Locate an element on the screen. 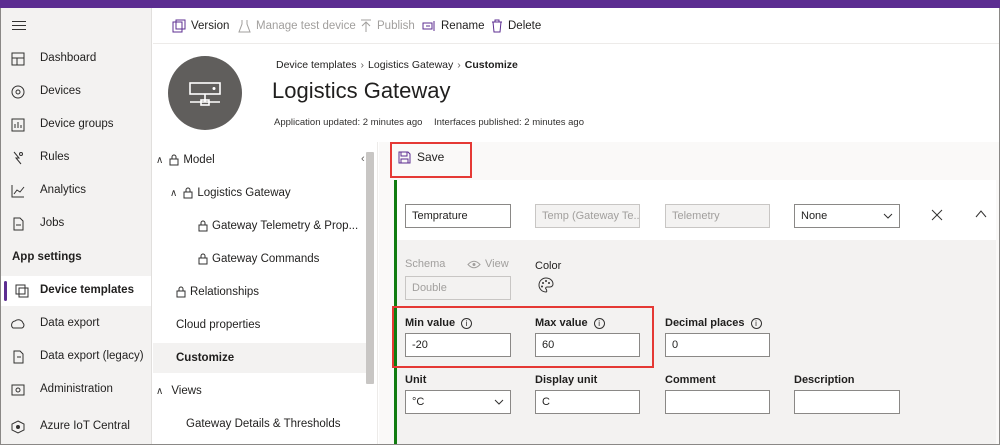 The image size is (1000, 445). comment-label: Comment is located at coordinates (690, 380).